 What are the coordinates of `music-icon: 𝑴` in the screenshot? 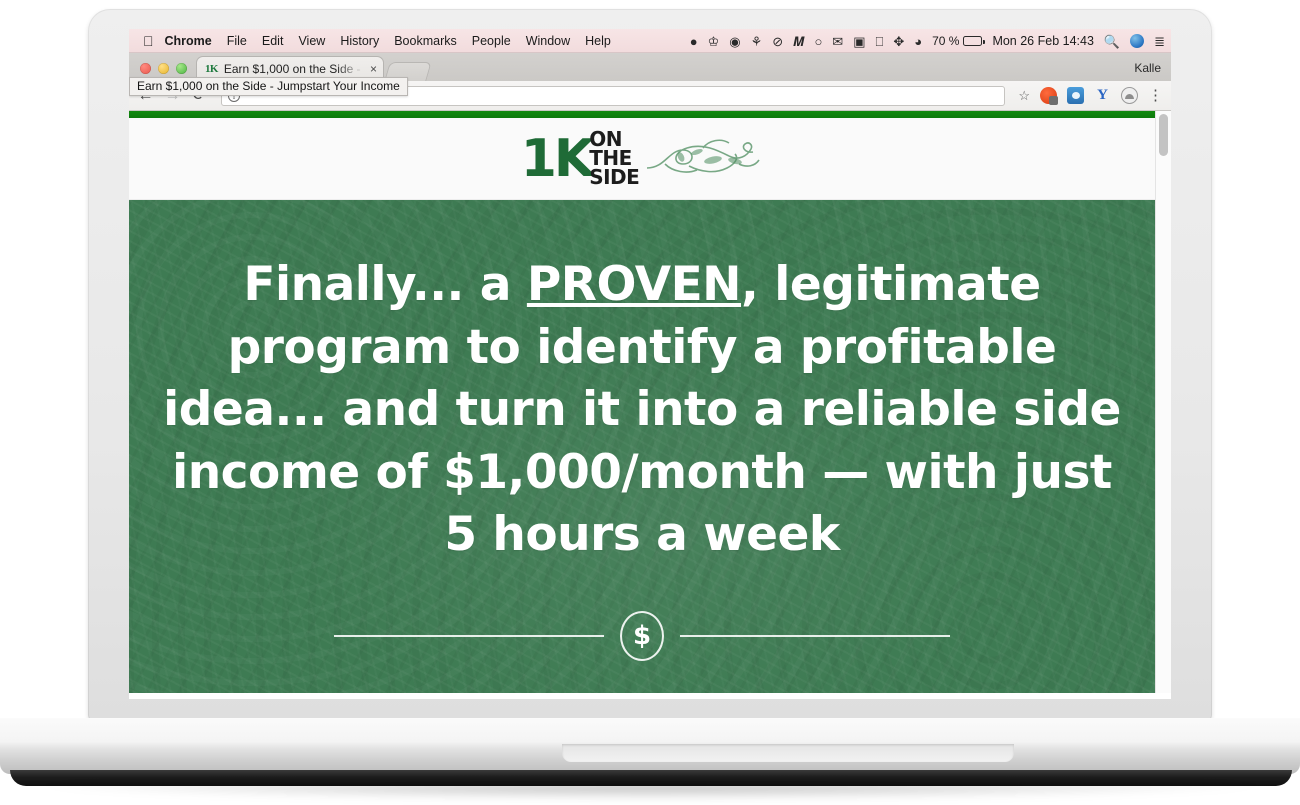 It's located at (798, 41).